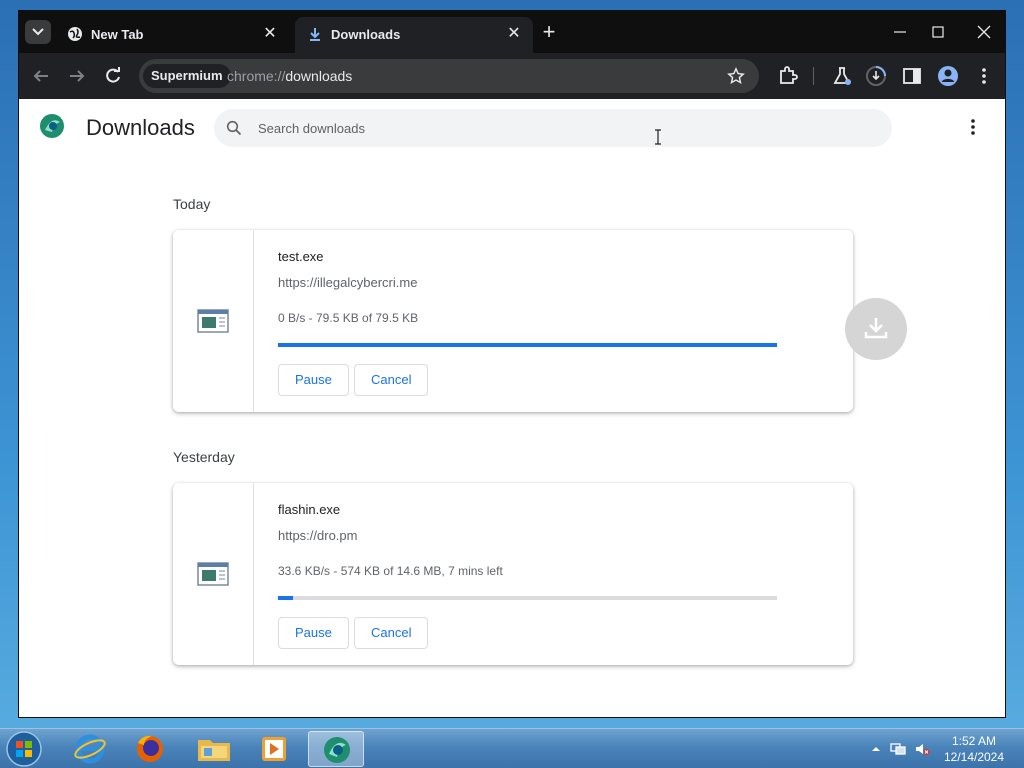 The height and width of the screenshot is (768, 1024). What do you see at coordinates (234, 128) in the screenshot?
I see `search-icon` at bounding box center [234, 128].